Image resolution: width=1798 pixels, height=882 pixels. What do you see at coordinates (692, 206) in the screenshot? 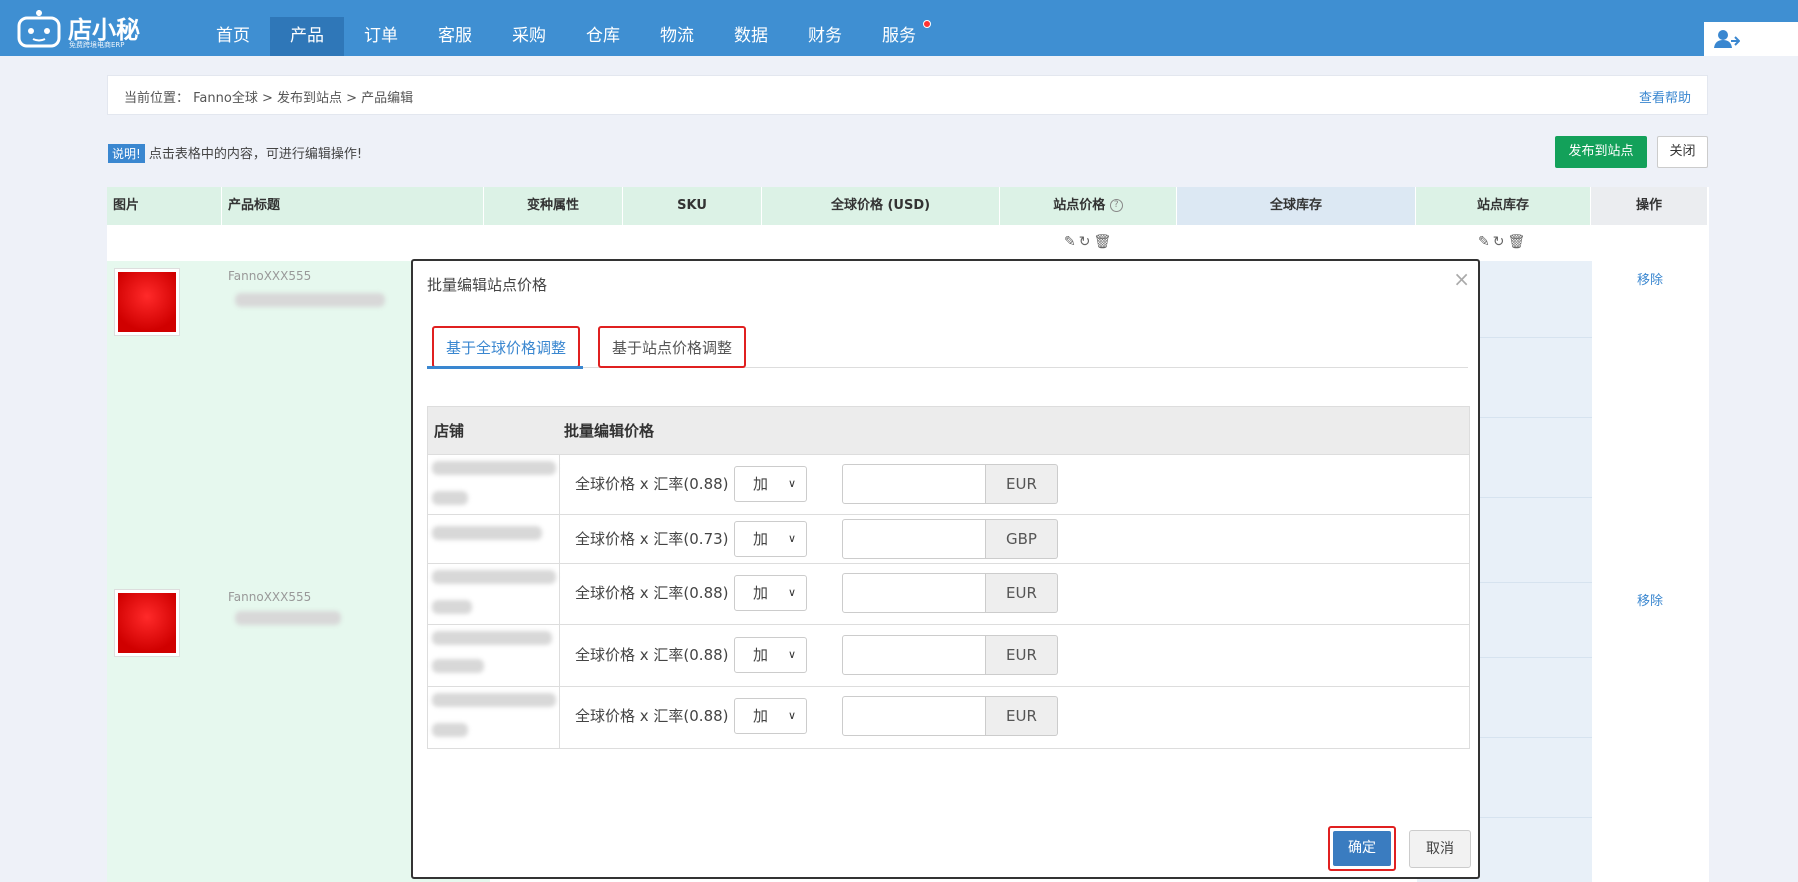
I see `col-sku: SKU` at bounding box center [692, 206].